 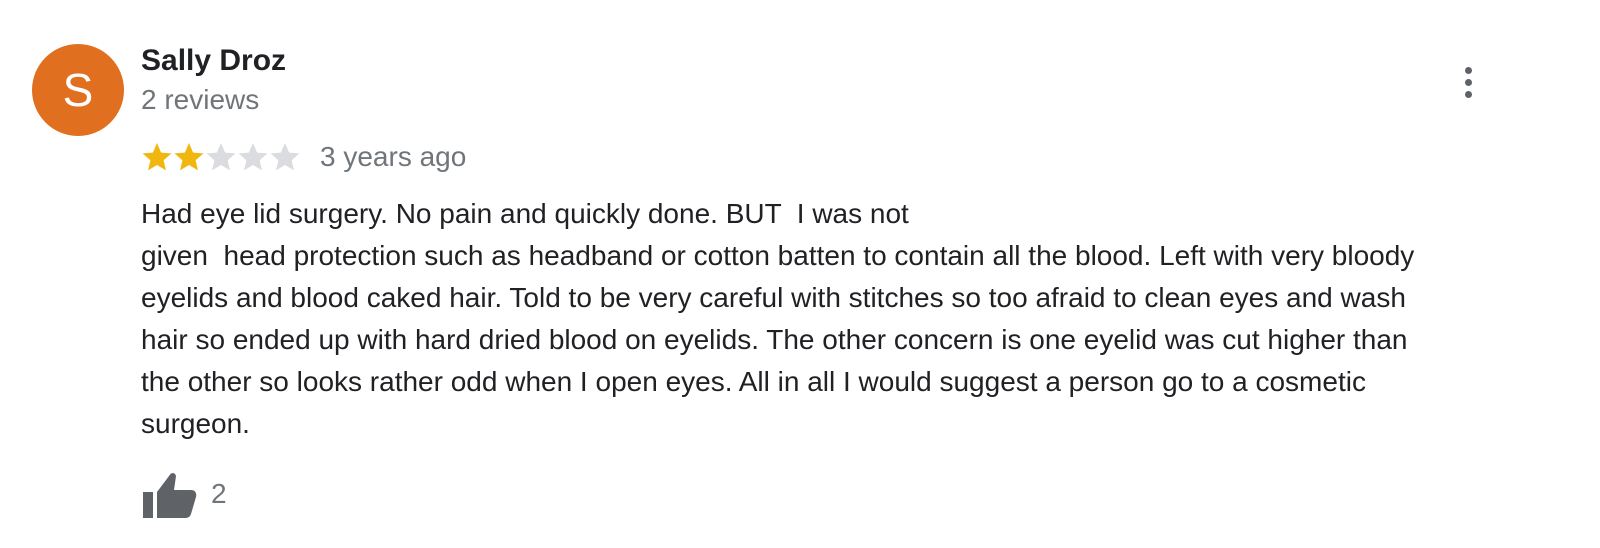 I want to click on more-options-button, so click(x=1468, y=82).